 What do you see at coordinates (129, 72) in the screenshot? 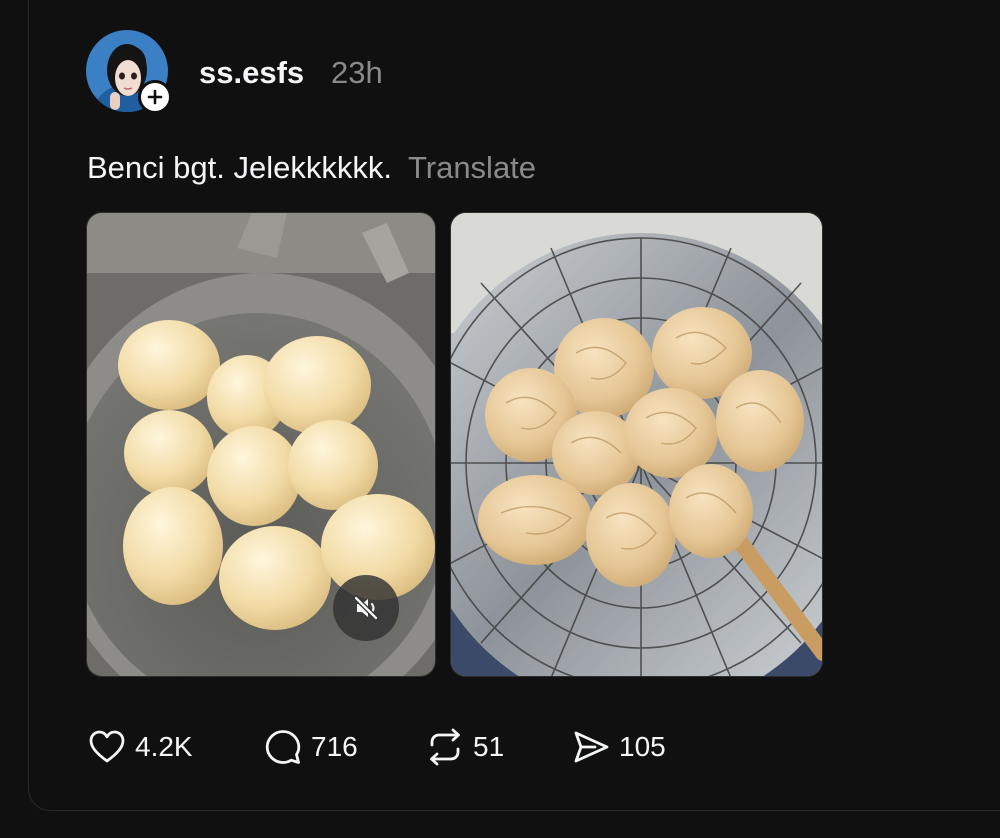
I see `author-avatar-container` at bounding box center [129, 72].